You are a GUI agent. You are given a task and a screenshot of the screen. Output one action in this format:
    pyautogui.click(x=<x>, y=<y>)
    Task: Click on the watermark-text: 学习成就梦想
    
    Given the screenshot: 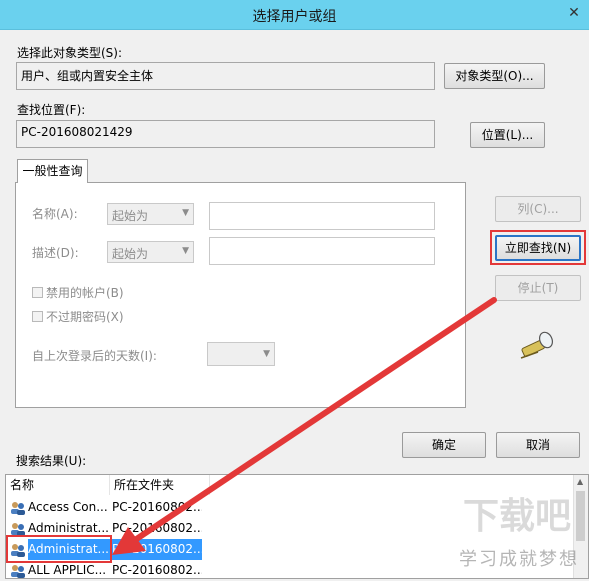 What is the action you would take?
    pyautogui.click(x=519, y=559)
    